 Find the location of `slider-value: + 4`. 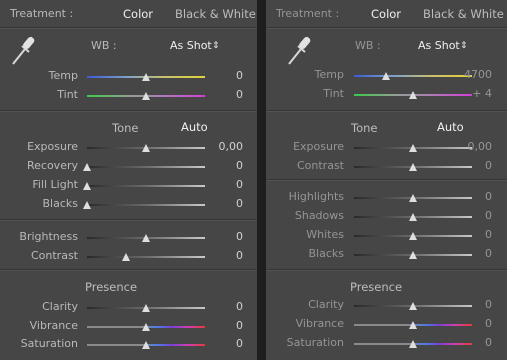

slider-value: + 4 is located at coordinates (482, 94).